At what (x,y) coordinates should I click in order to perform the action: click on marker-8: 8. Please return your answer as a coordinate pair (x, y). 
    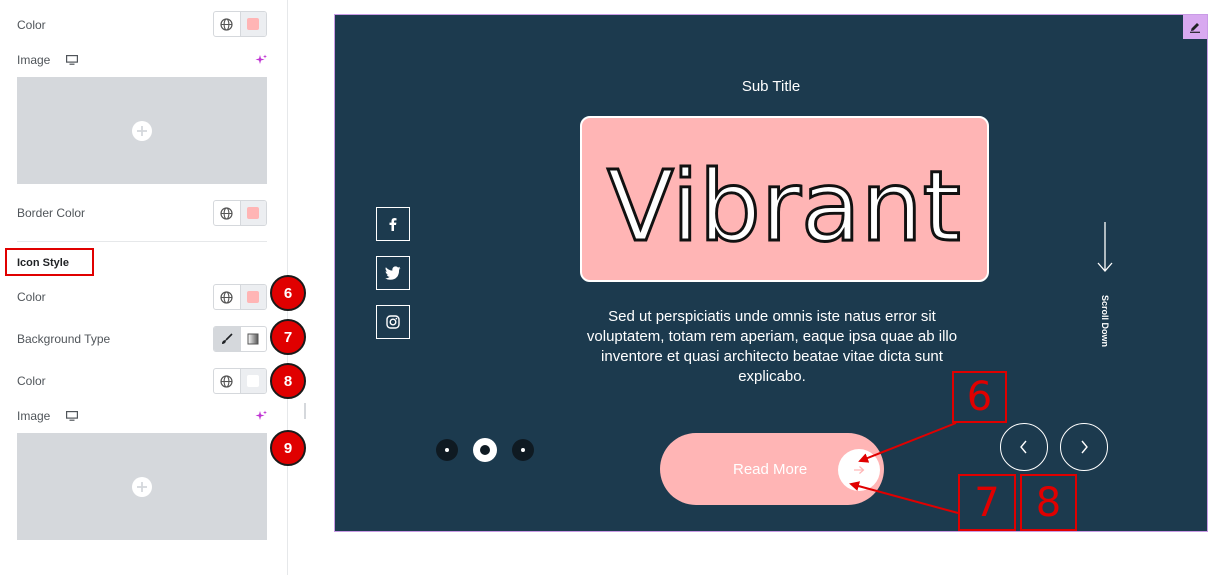
    Looking at the image, I should click on (288, 381).